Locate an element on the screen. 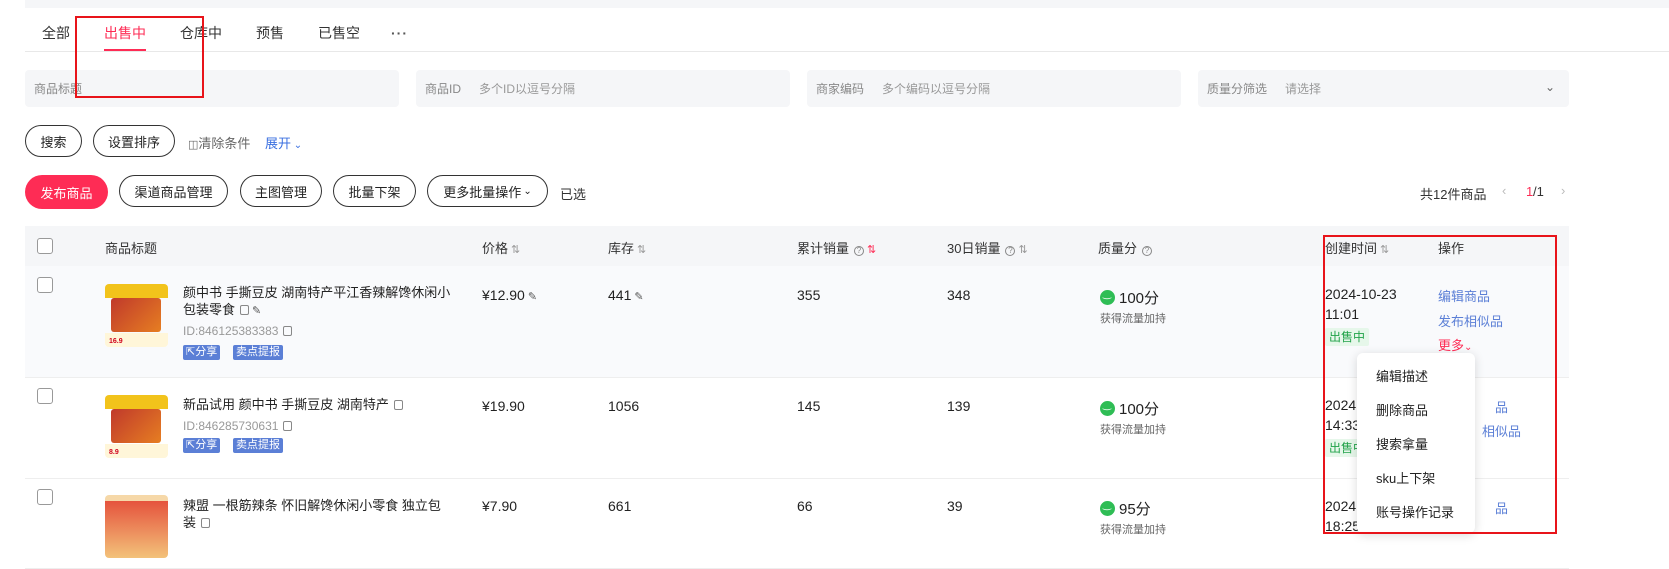  header-stock: 库存 ⇅ is located at coordinates (627, 247).